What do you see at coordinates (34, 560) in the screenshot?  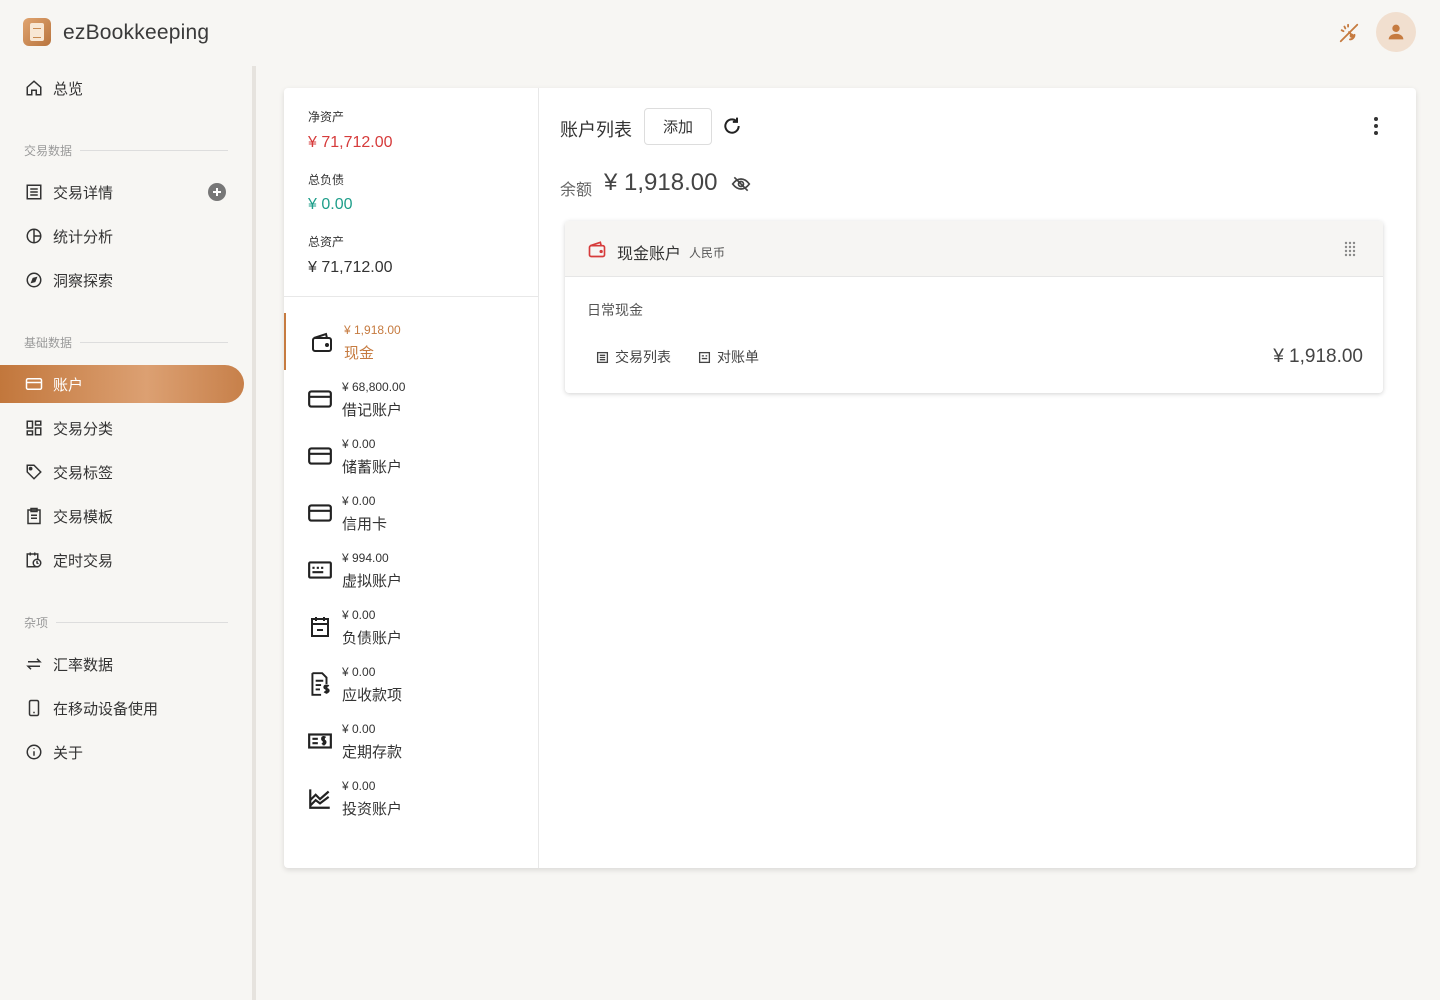 I see `calendar-clock-icon` at bounding box center [34, 560].